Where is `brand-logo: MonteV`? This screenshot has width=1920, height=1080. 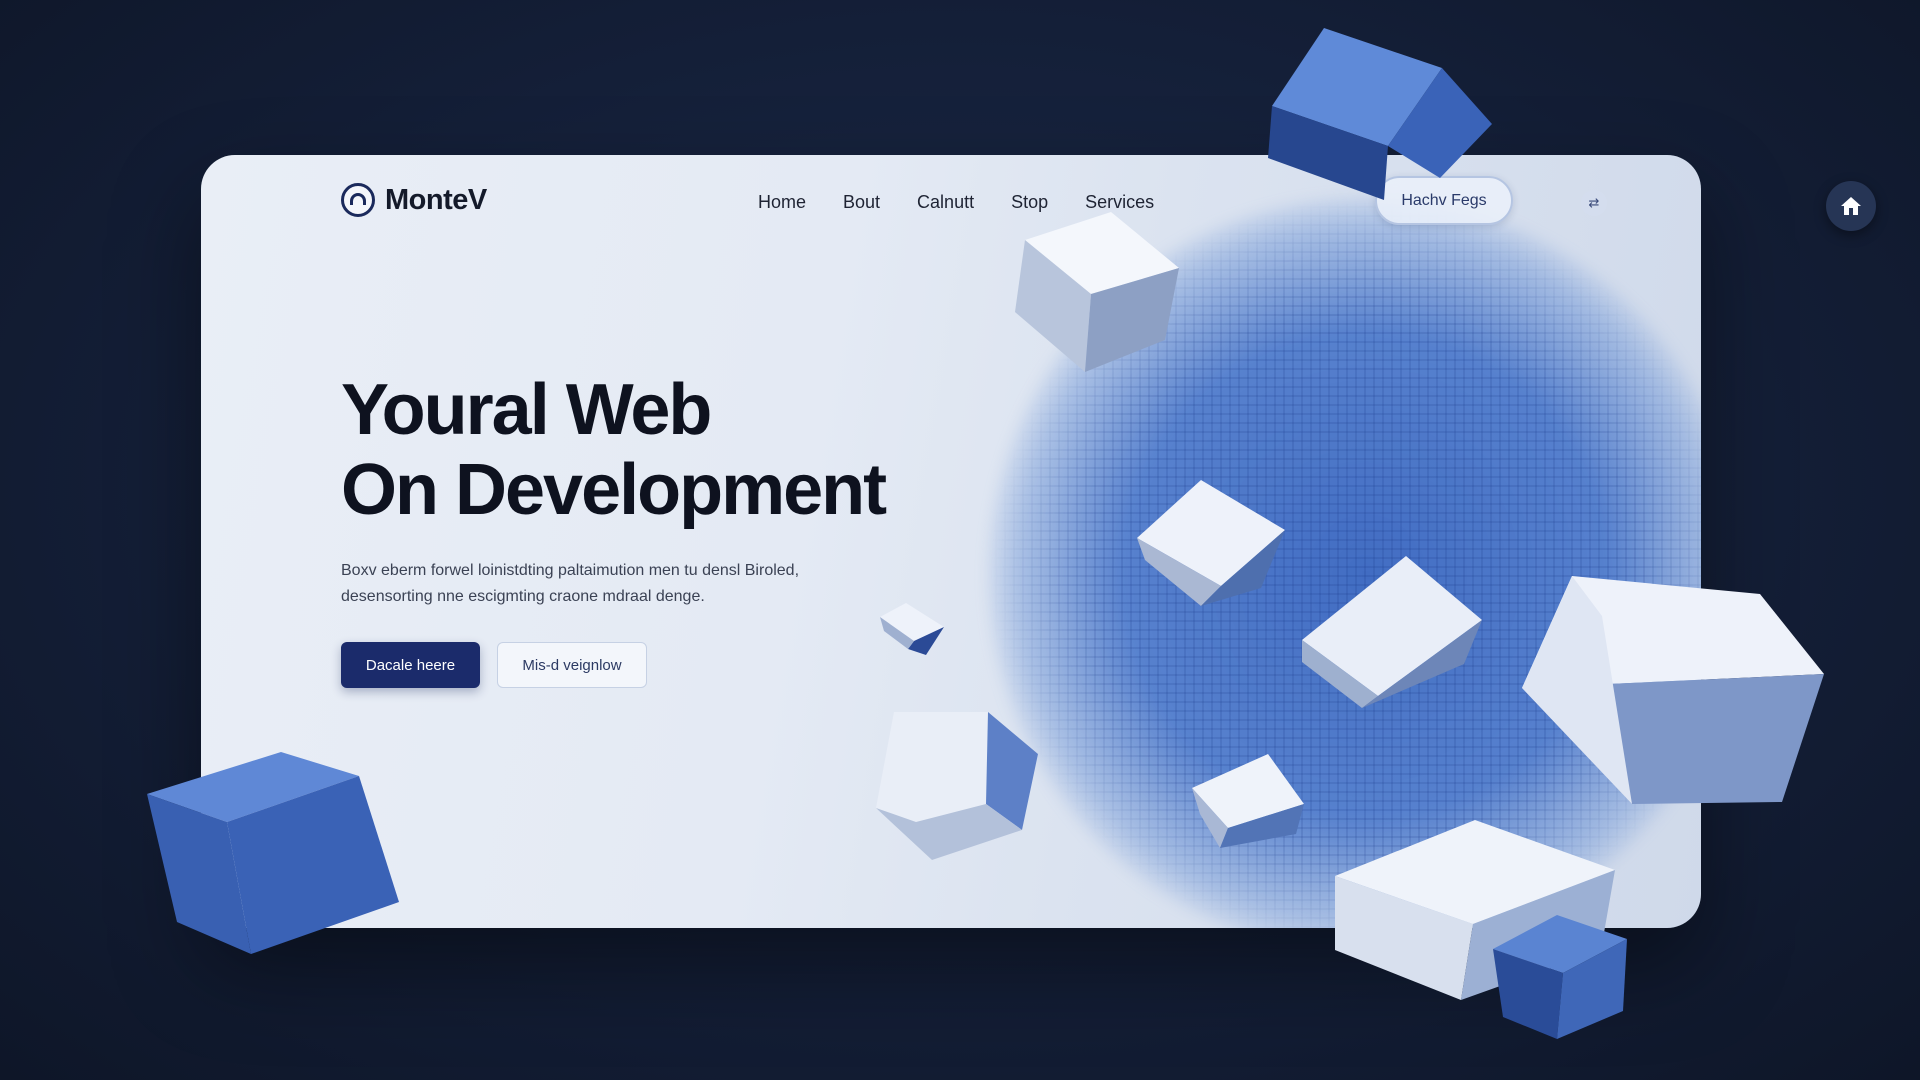
brand-logo: MonteV is located at coordinates (414, 200).